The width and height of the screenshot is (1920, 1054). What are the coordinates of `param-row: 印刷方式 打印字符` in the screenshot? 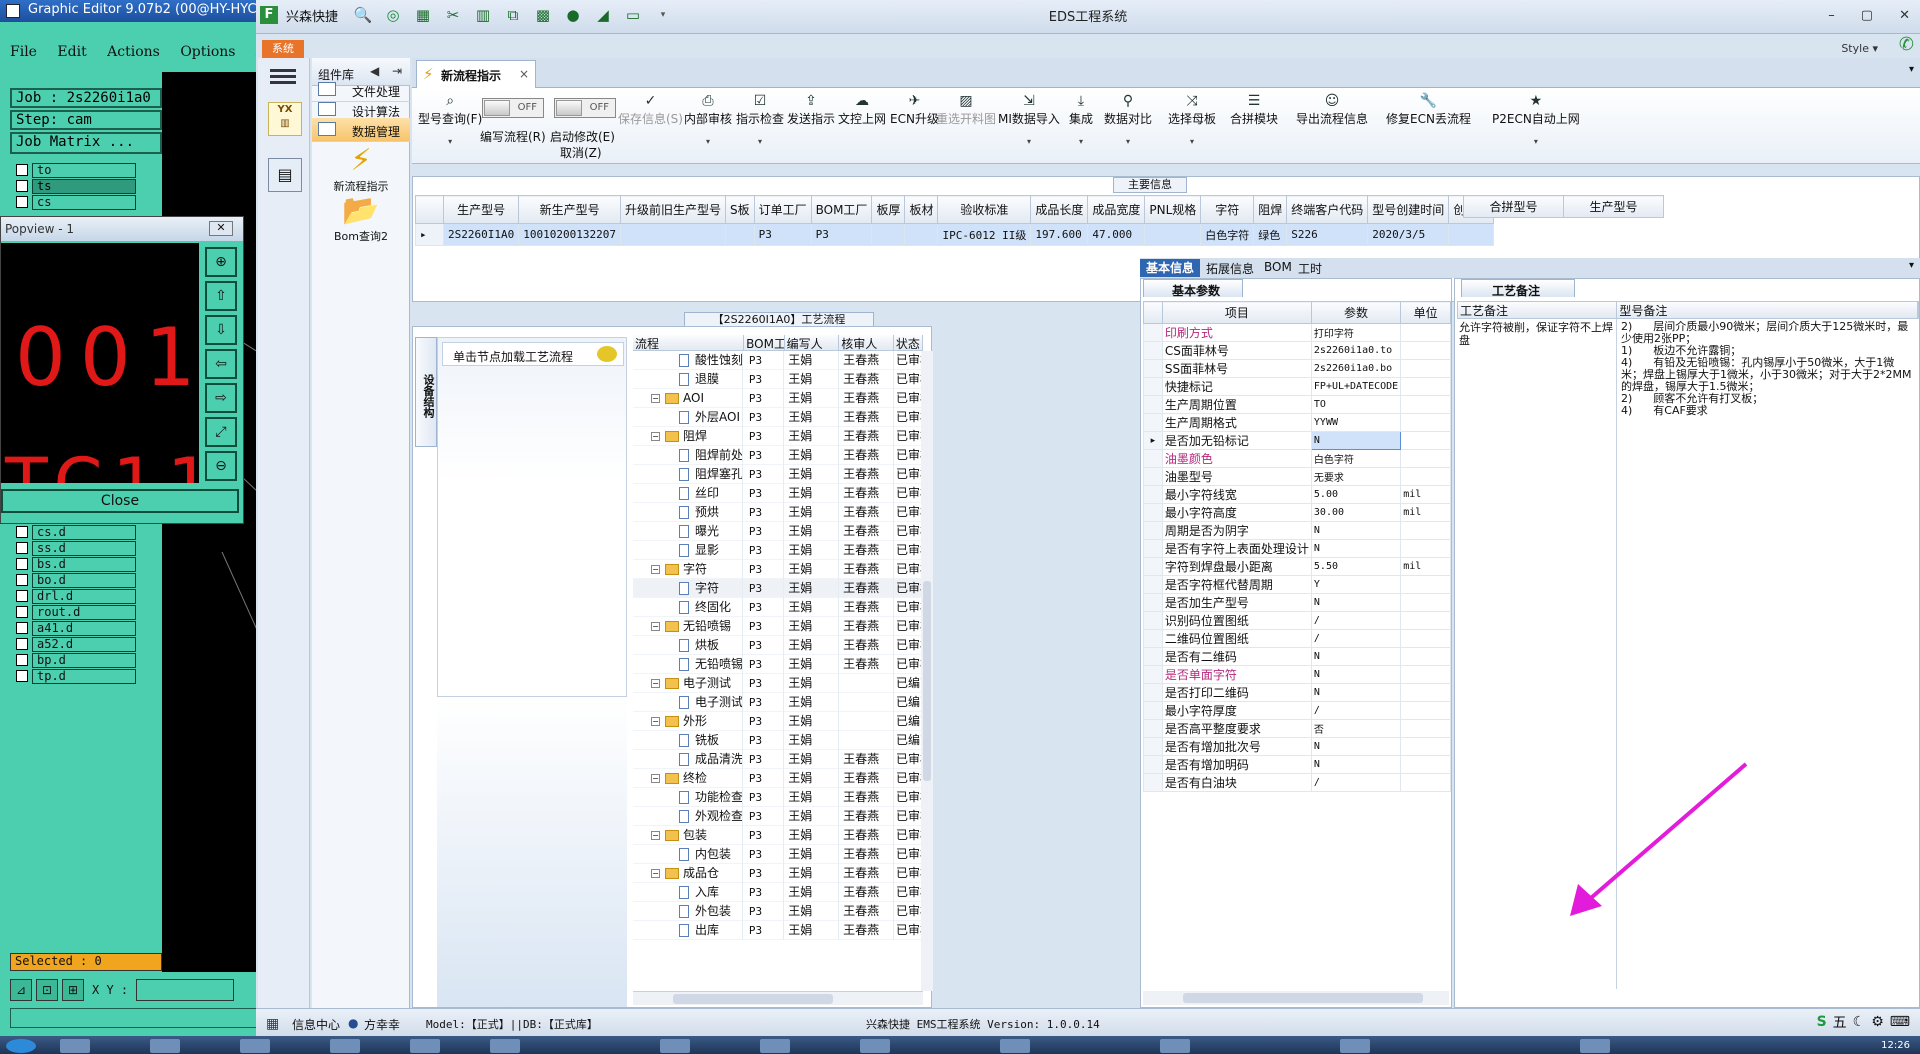 It's located at (1297, 332).